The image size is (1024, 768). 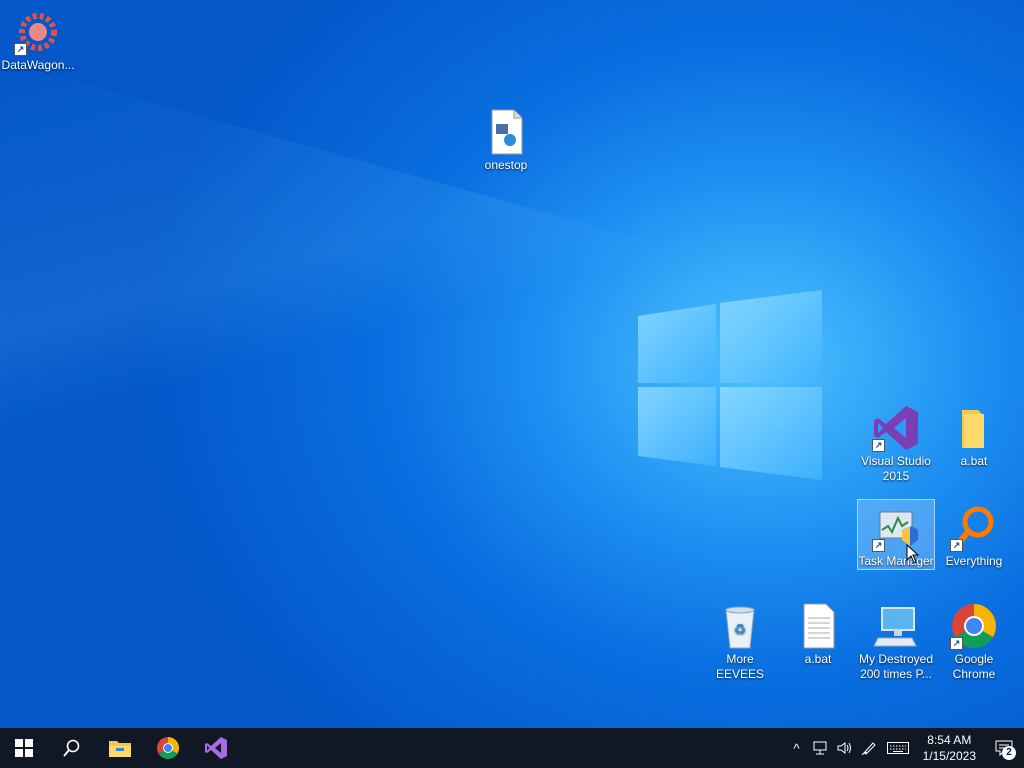 I want to click on show-hidden-icons-button: ^, so click(x=797, y=748).